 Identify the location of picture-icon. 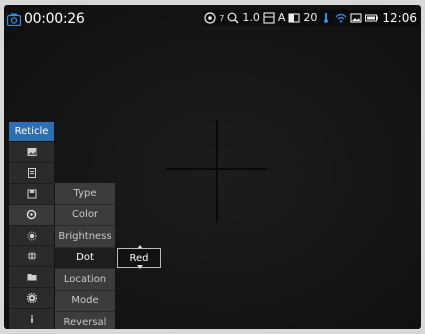
(31, 151).